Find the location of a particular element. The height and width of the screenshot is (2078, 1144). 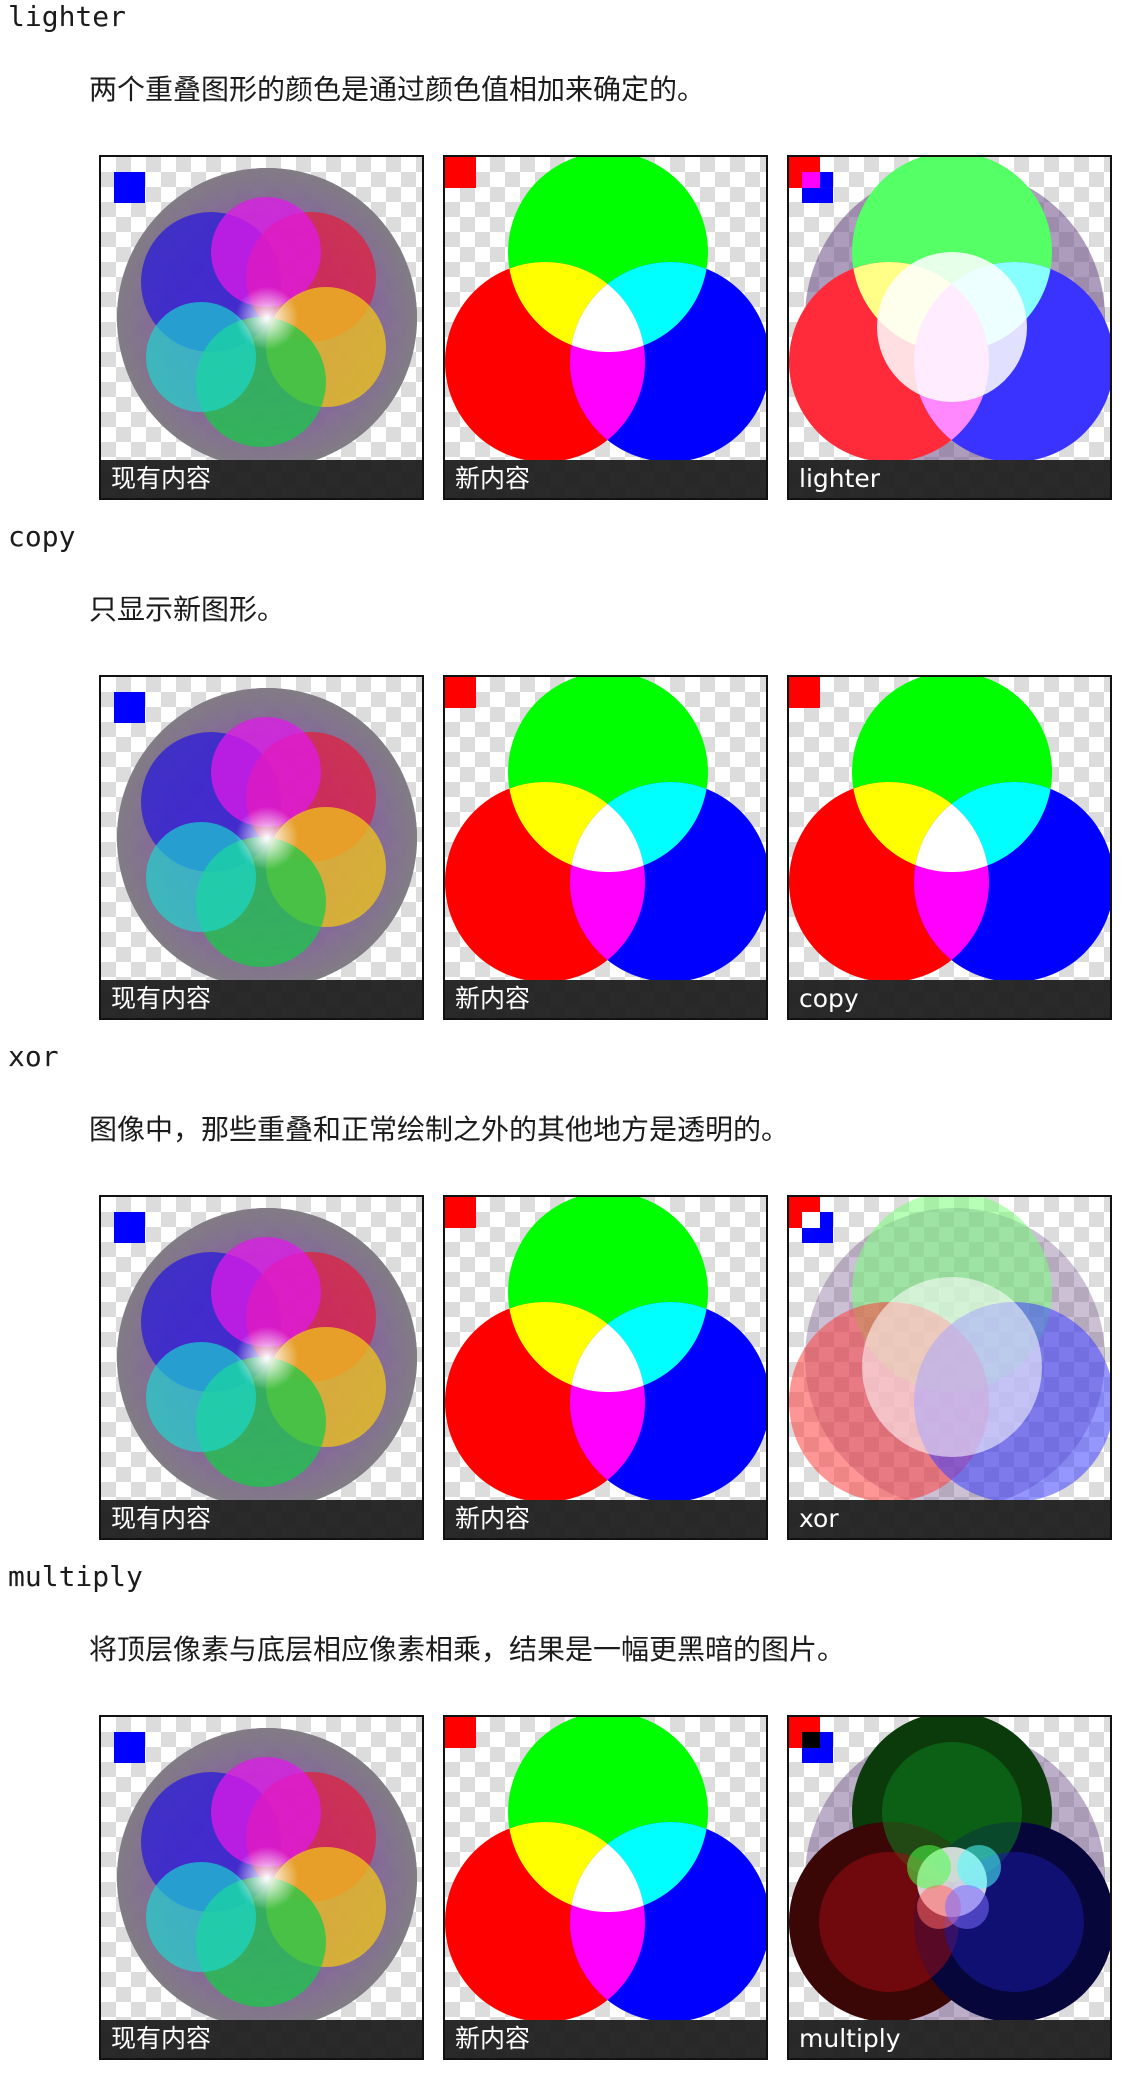

red-square is located at coordinates (460, 172).